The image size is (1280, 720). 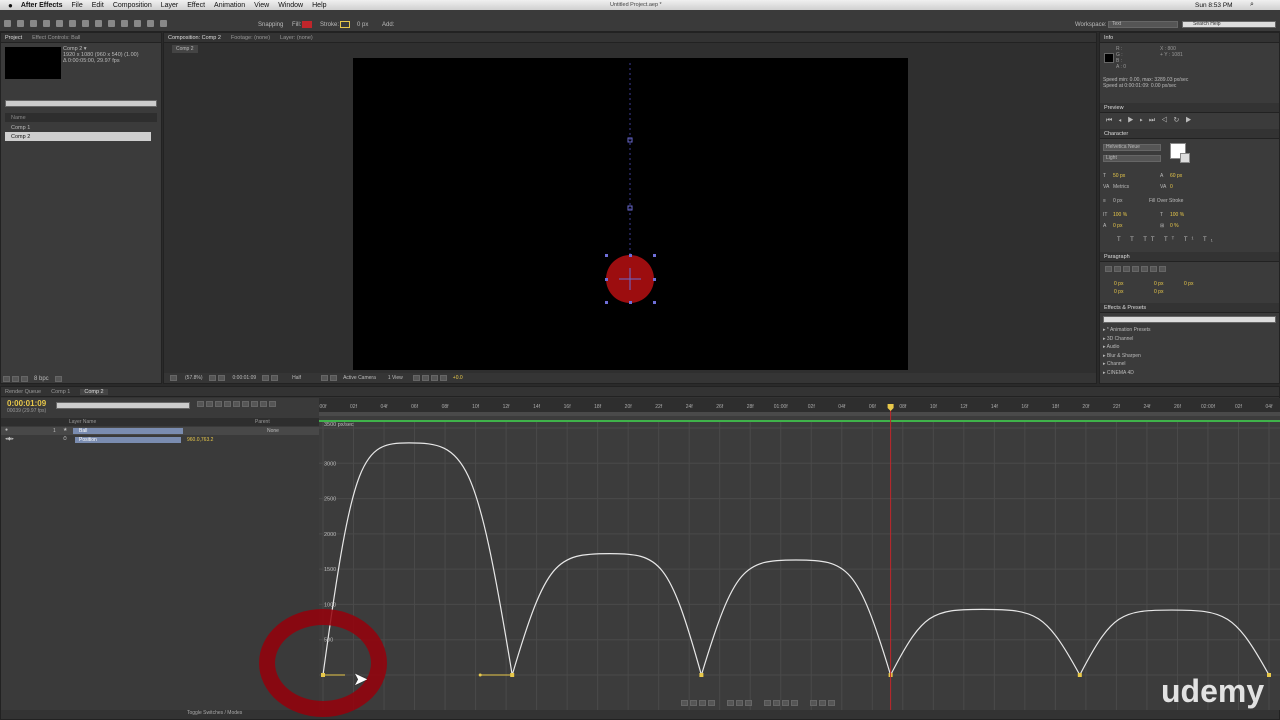 What do you see at coordinates (1177, 215) in the screenshot?
I see `horizontal-scale-field: 100 %` at bounding box center [1177, 215].